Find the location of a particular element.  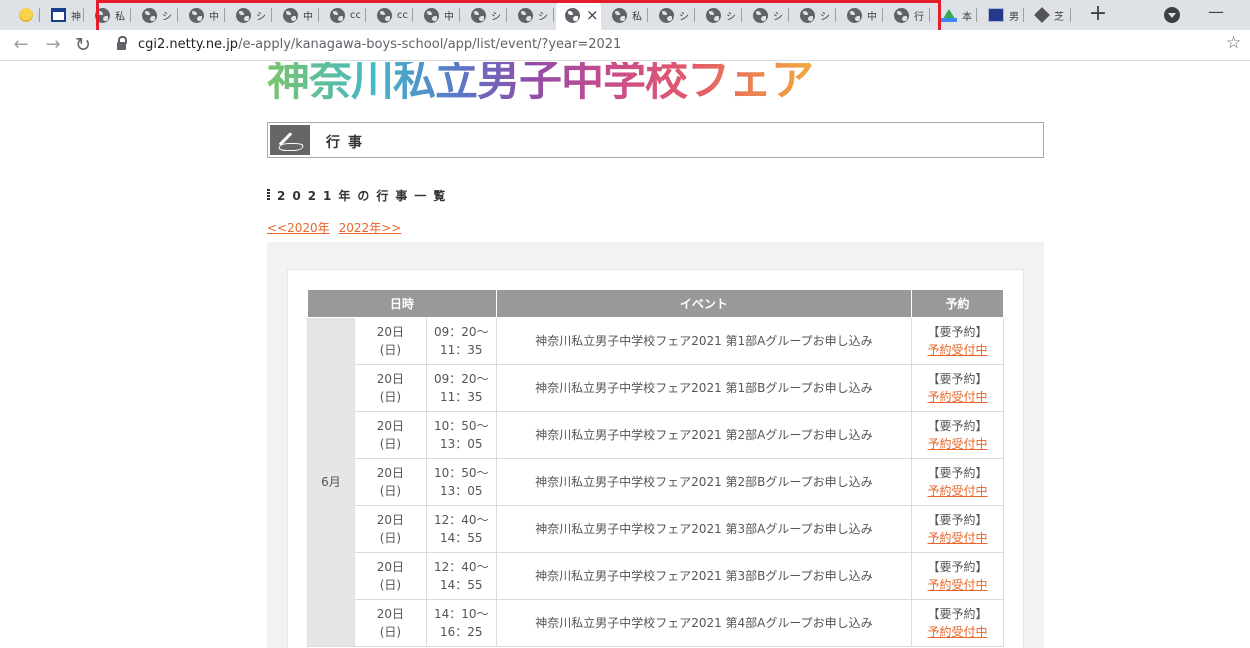

header-event: イベント is located at coordinates (704, 303).